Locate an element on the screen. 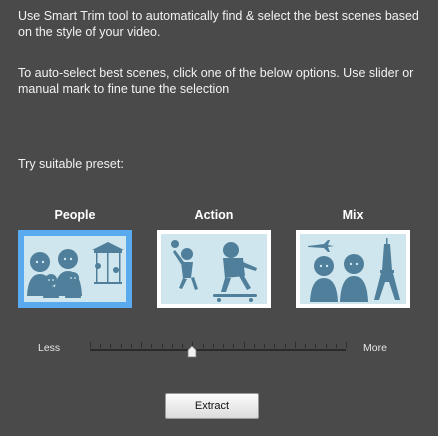  slider-max-label: More is located at coordinates (375, 348).